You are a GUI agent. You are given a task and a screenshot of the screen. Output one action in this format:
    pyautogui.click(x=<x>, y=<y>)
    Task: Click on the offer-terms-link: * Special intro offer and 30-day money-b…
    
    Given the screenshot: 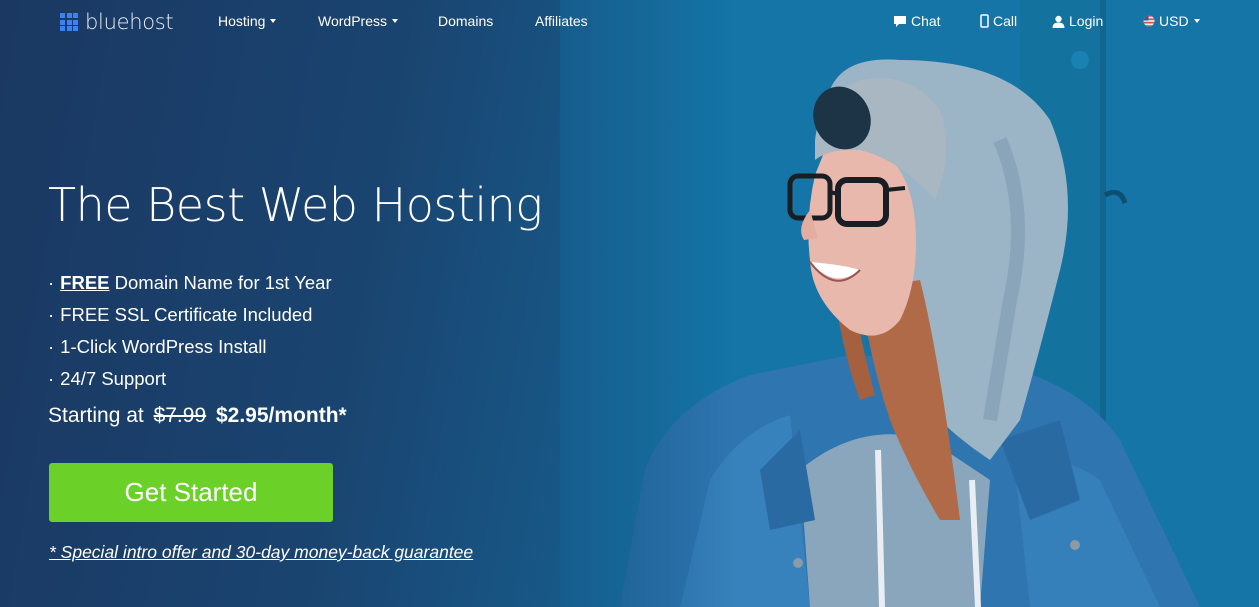 What is the action you would take?
    pyautogui.click(x=261, y=552)
    